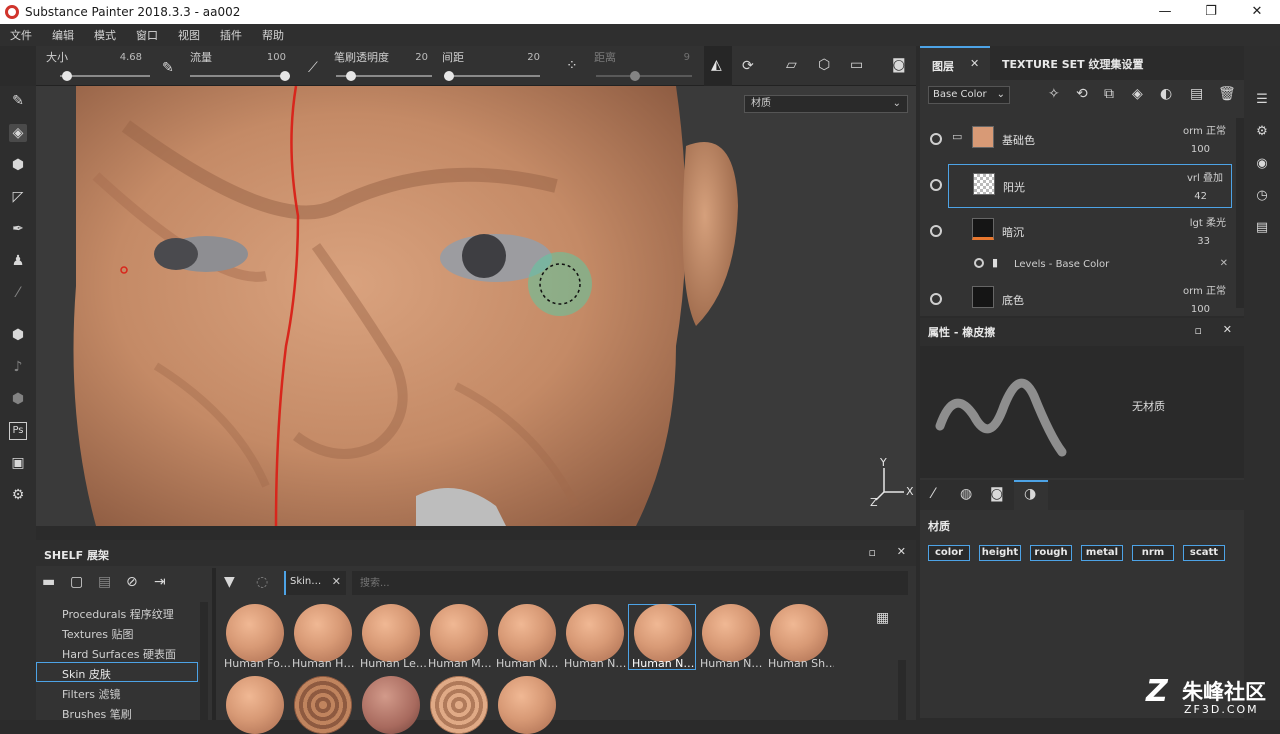 This screenshot has width=1280, height=734. What do you see at coordinates (1073, 64) in the screenshot?
I see `tab-texture-set: TEXTURE SET 纹理集设置` at bounding box center [1073, 64].